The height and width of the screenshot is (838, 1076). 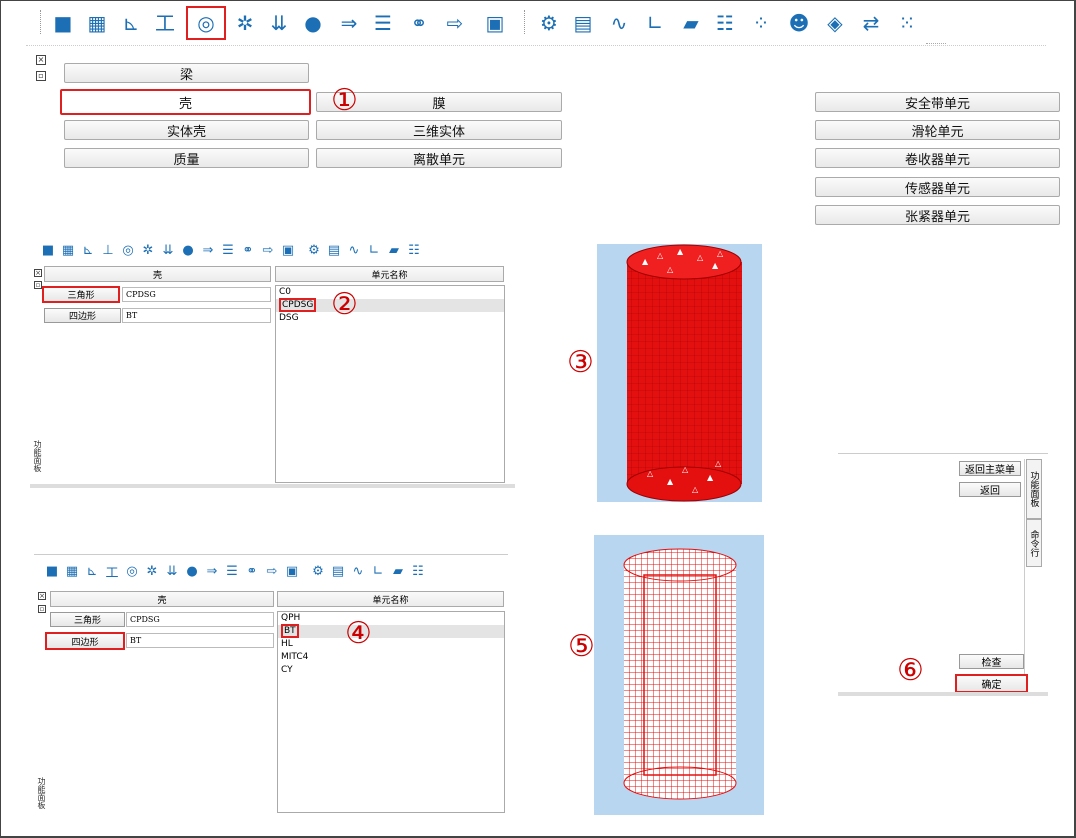 I want to click on solid-shell-button: 实体壳, so click(x=186, y=130).